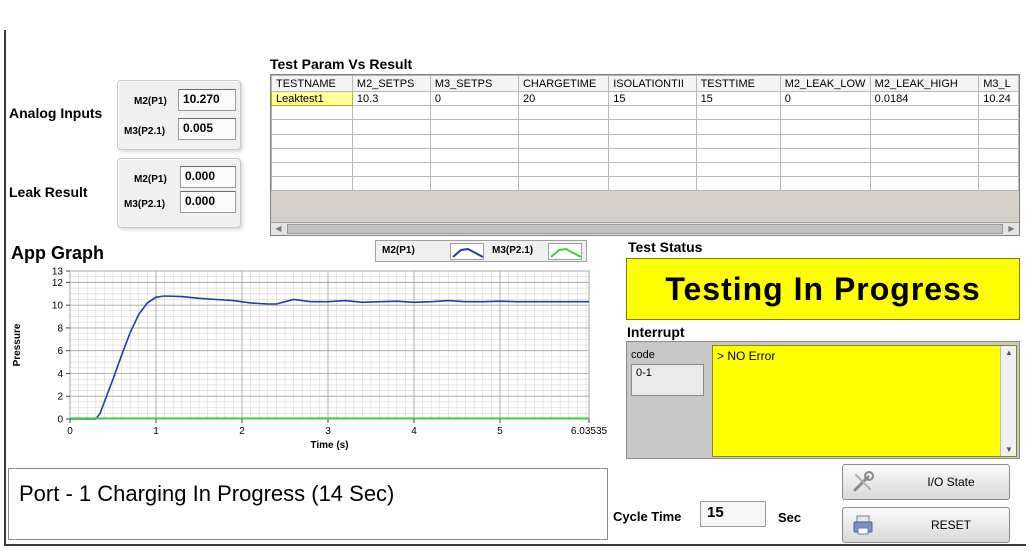  Describe the element at coordinates (1009, 449) in the screenshot. I see `scroll-down-arrow-icon: ▼` at that location.